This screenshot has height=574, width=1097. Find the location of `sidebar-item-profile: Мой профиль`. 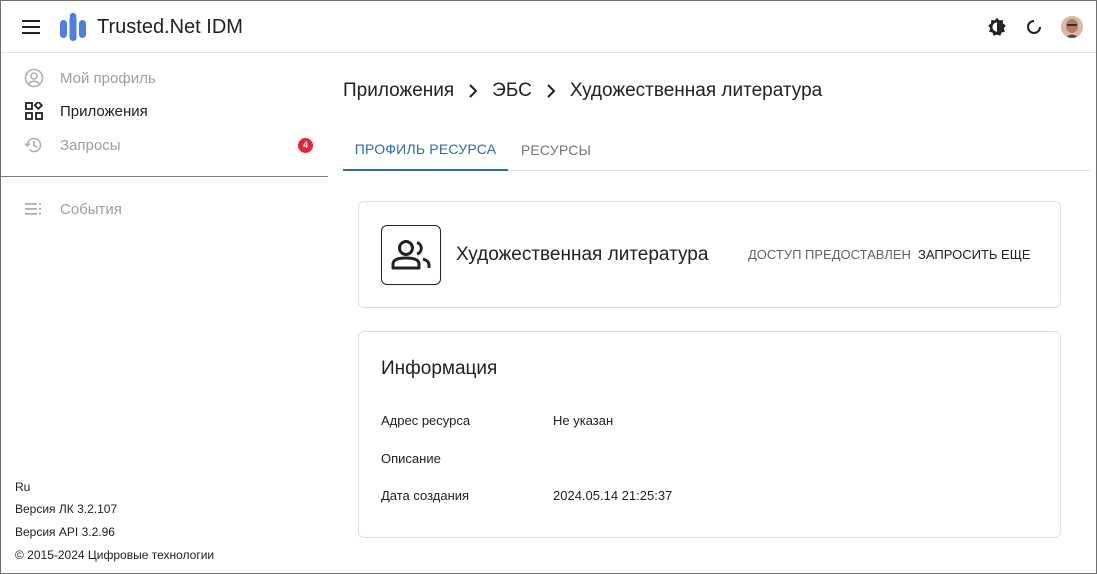

sidebar-item-profile: Мой профиль is located at coordinates (164, 78).